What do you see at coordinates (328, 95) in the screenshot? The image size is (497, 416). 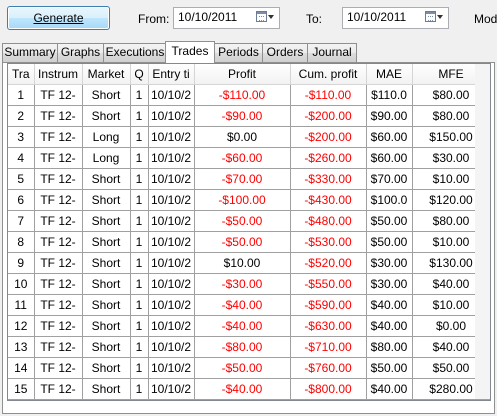 I see `table-cell: -$110.00` at bounding box center [328, 95].